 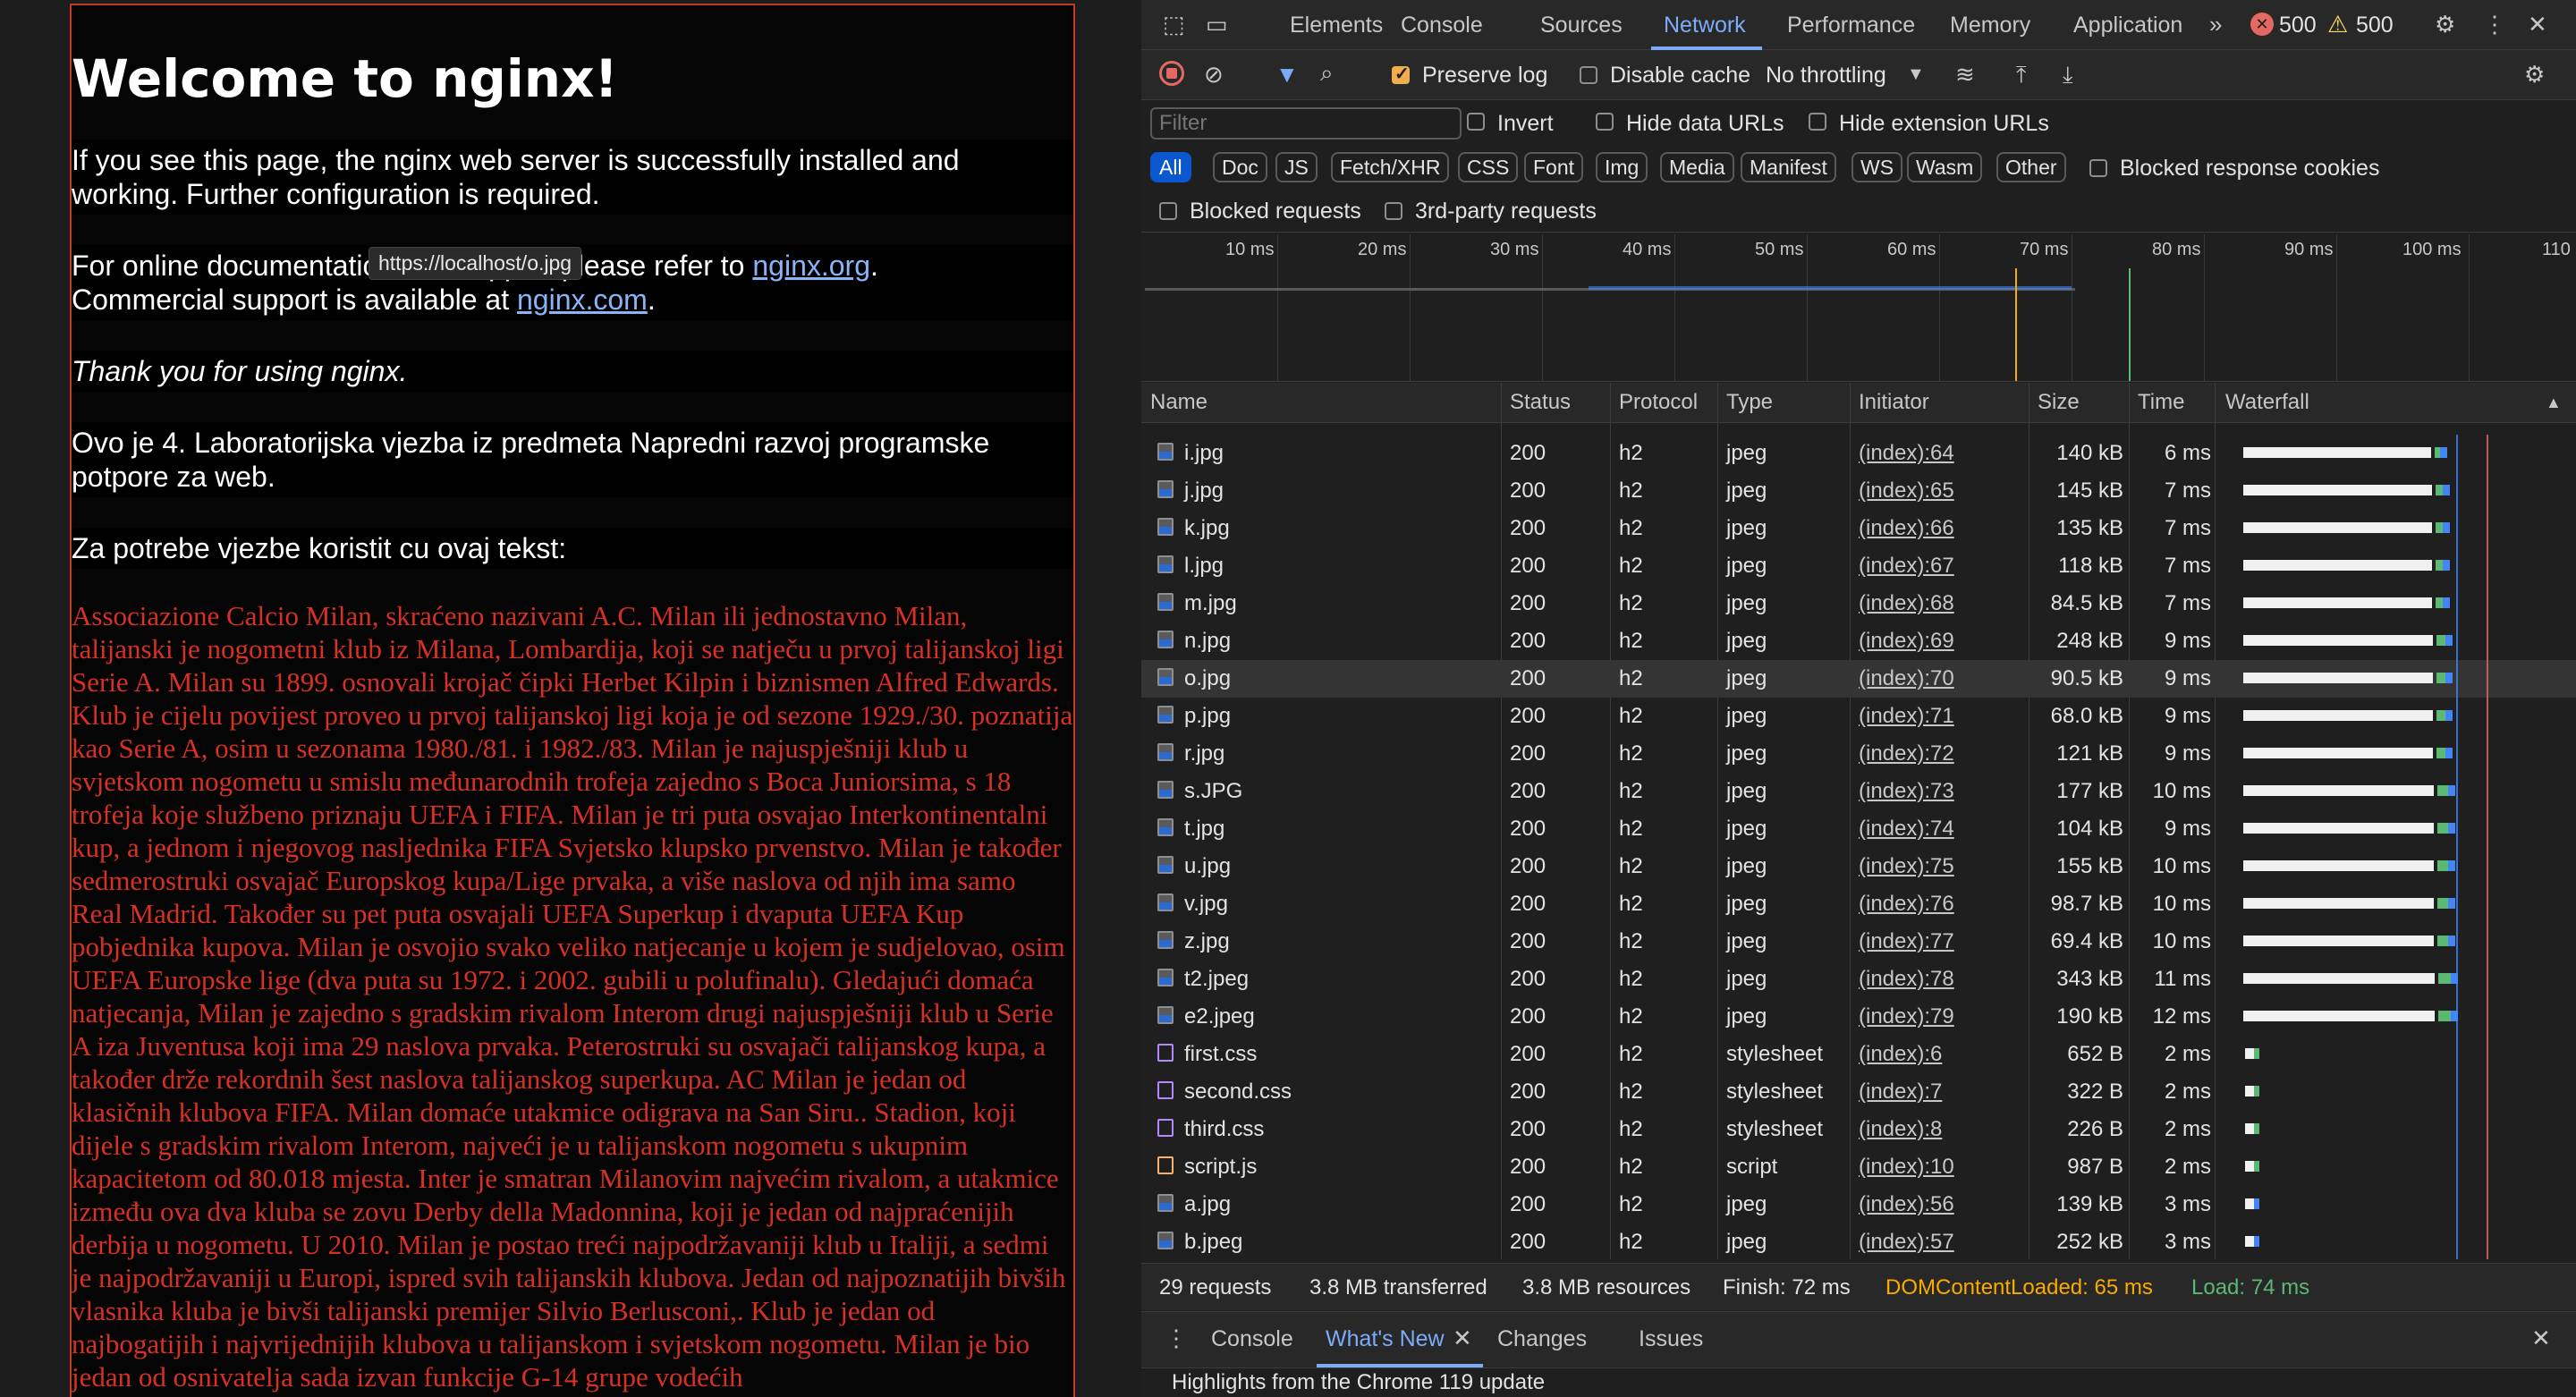 I want to click on request-initiator: (index):57, so click(x=1906, y=1242).